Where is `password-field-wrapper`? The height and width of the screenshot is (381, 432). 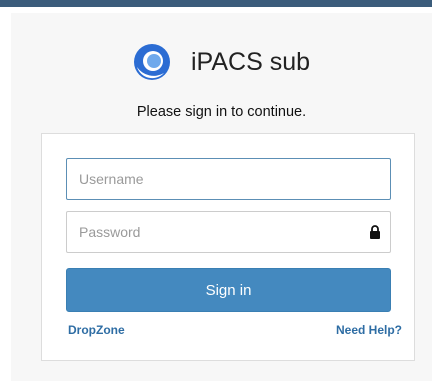
password-field-wrapper is located at coordinates (228, 232).